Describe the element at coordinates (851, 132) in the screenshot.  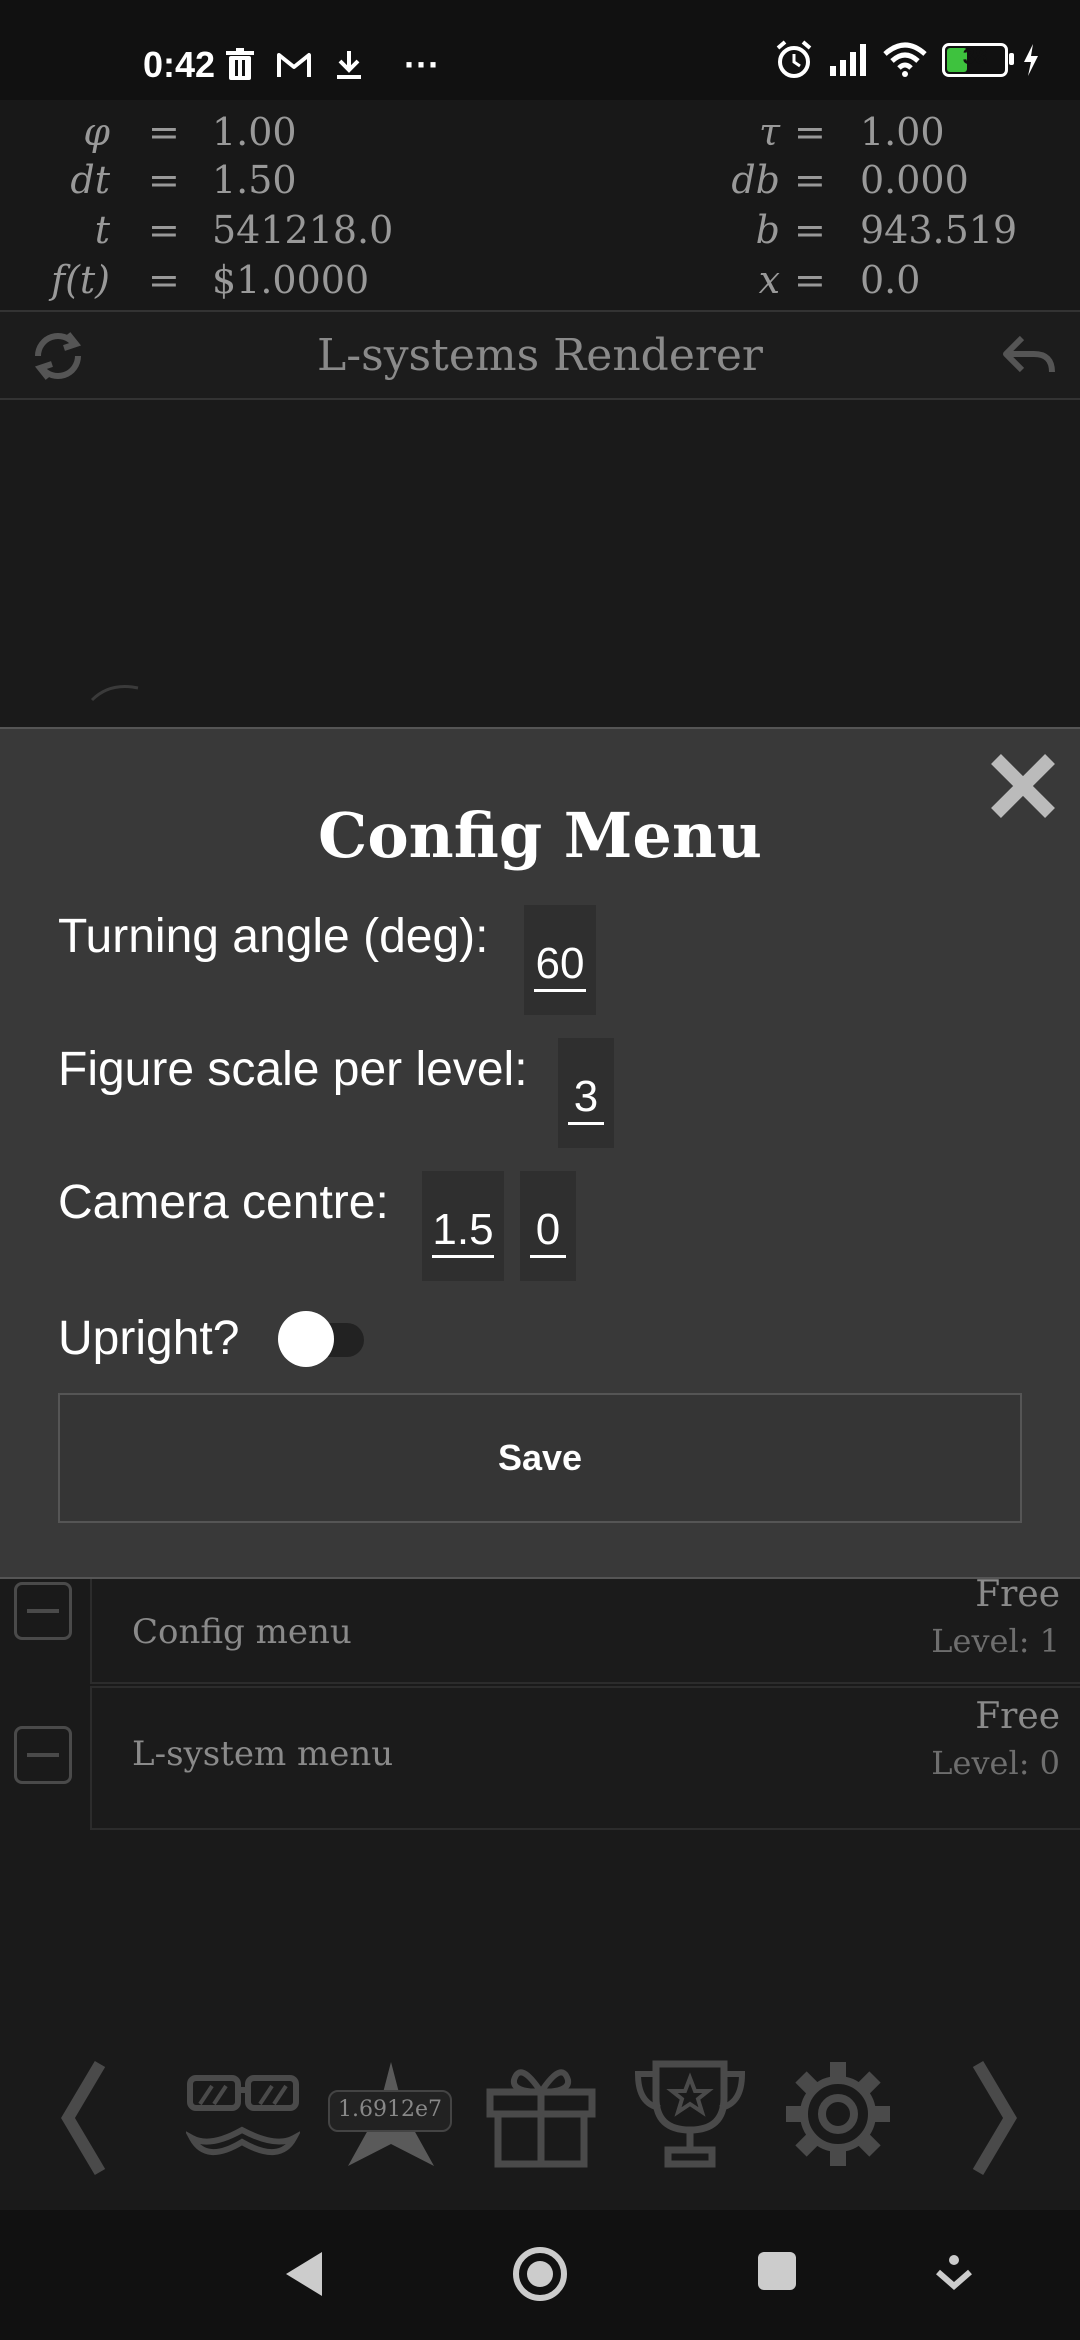
I see `equation-tau: τ = 1.00` at that location.